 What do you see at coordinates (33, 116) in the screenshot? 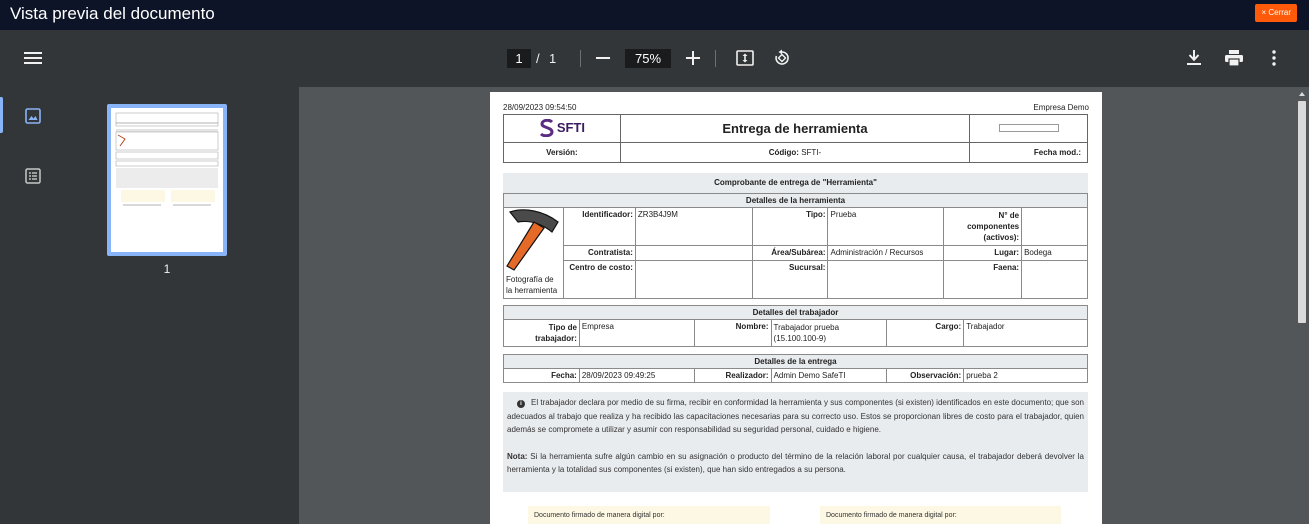
I see `thumbnails-icon` at bounding box center [33, 116].